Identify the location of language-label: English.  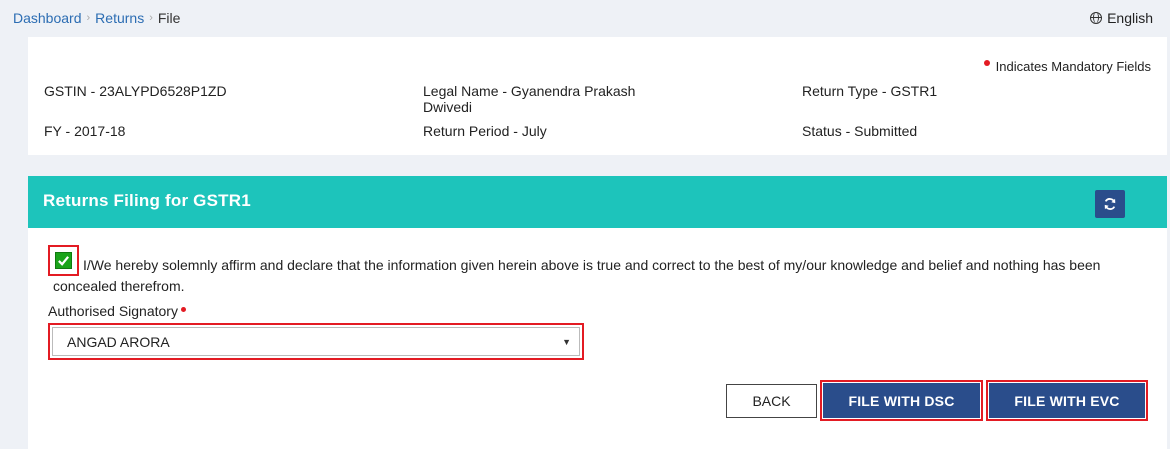
(1130, 18).